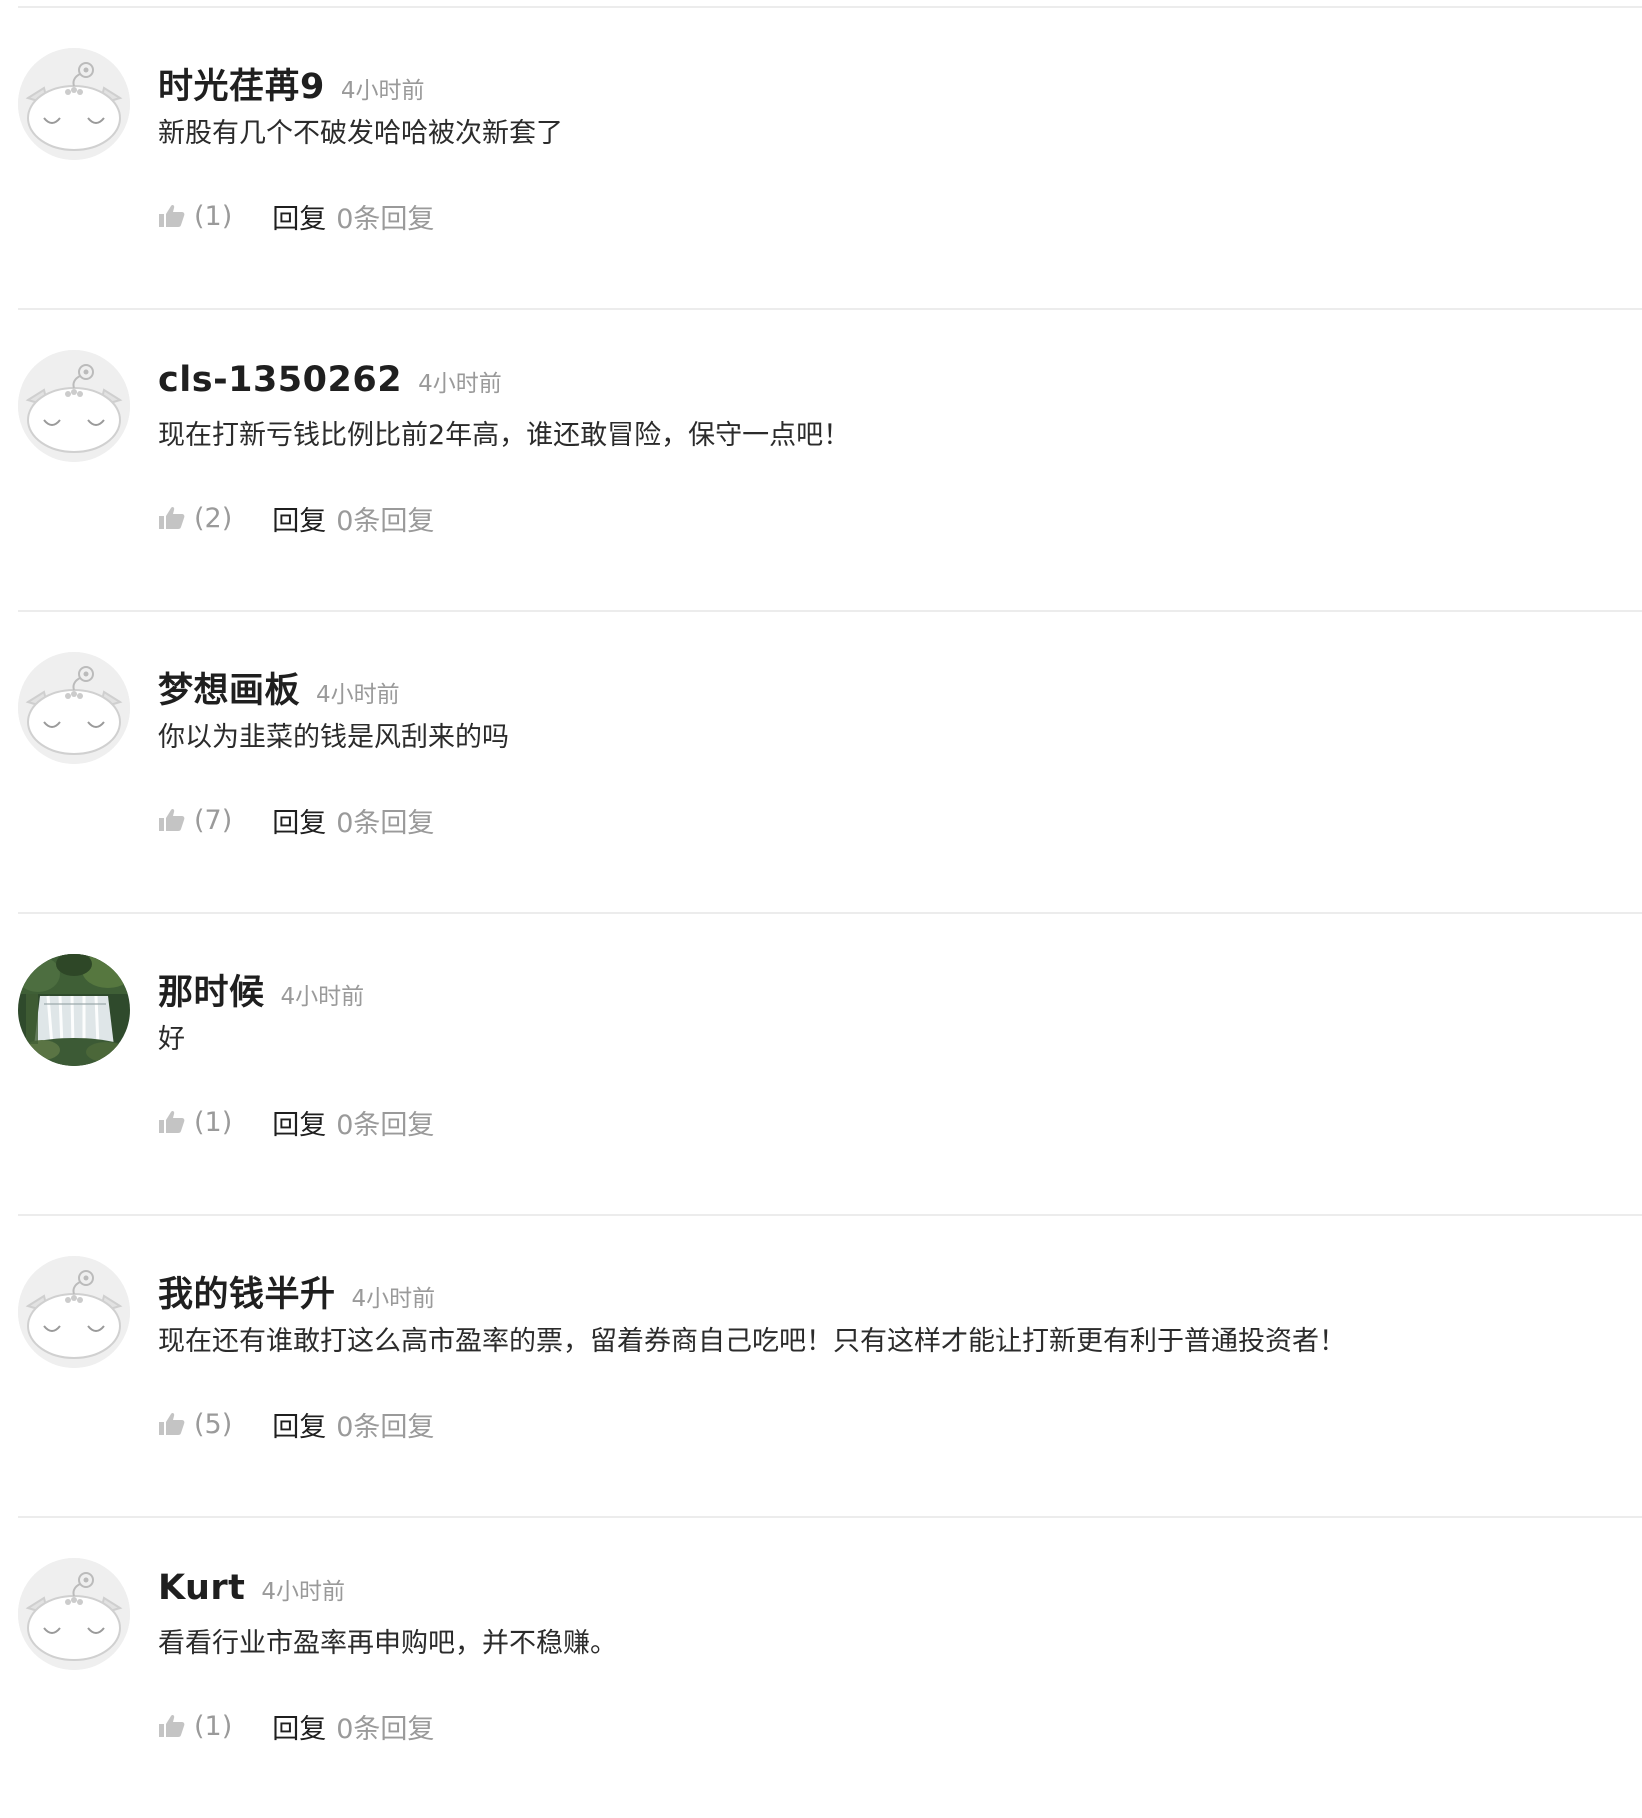 The height and width of the screenshot is (1818, 1642). What do you see at coordinates (201, 1588) in the screenshot?
I see `username: Kurt` at bounding box center [201, 1588].